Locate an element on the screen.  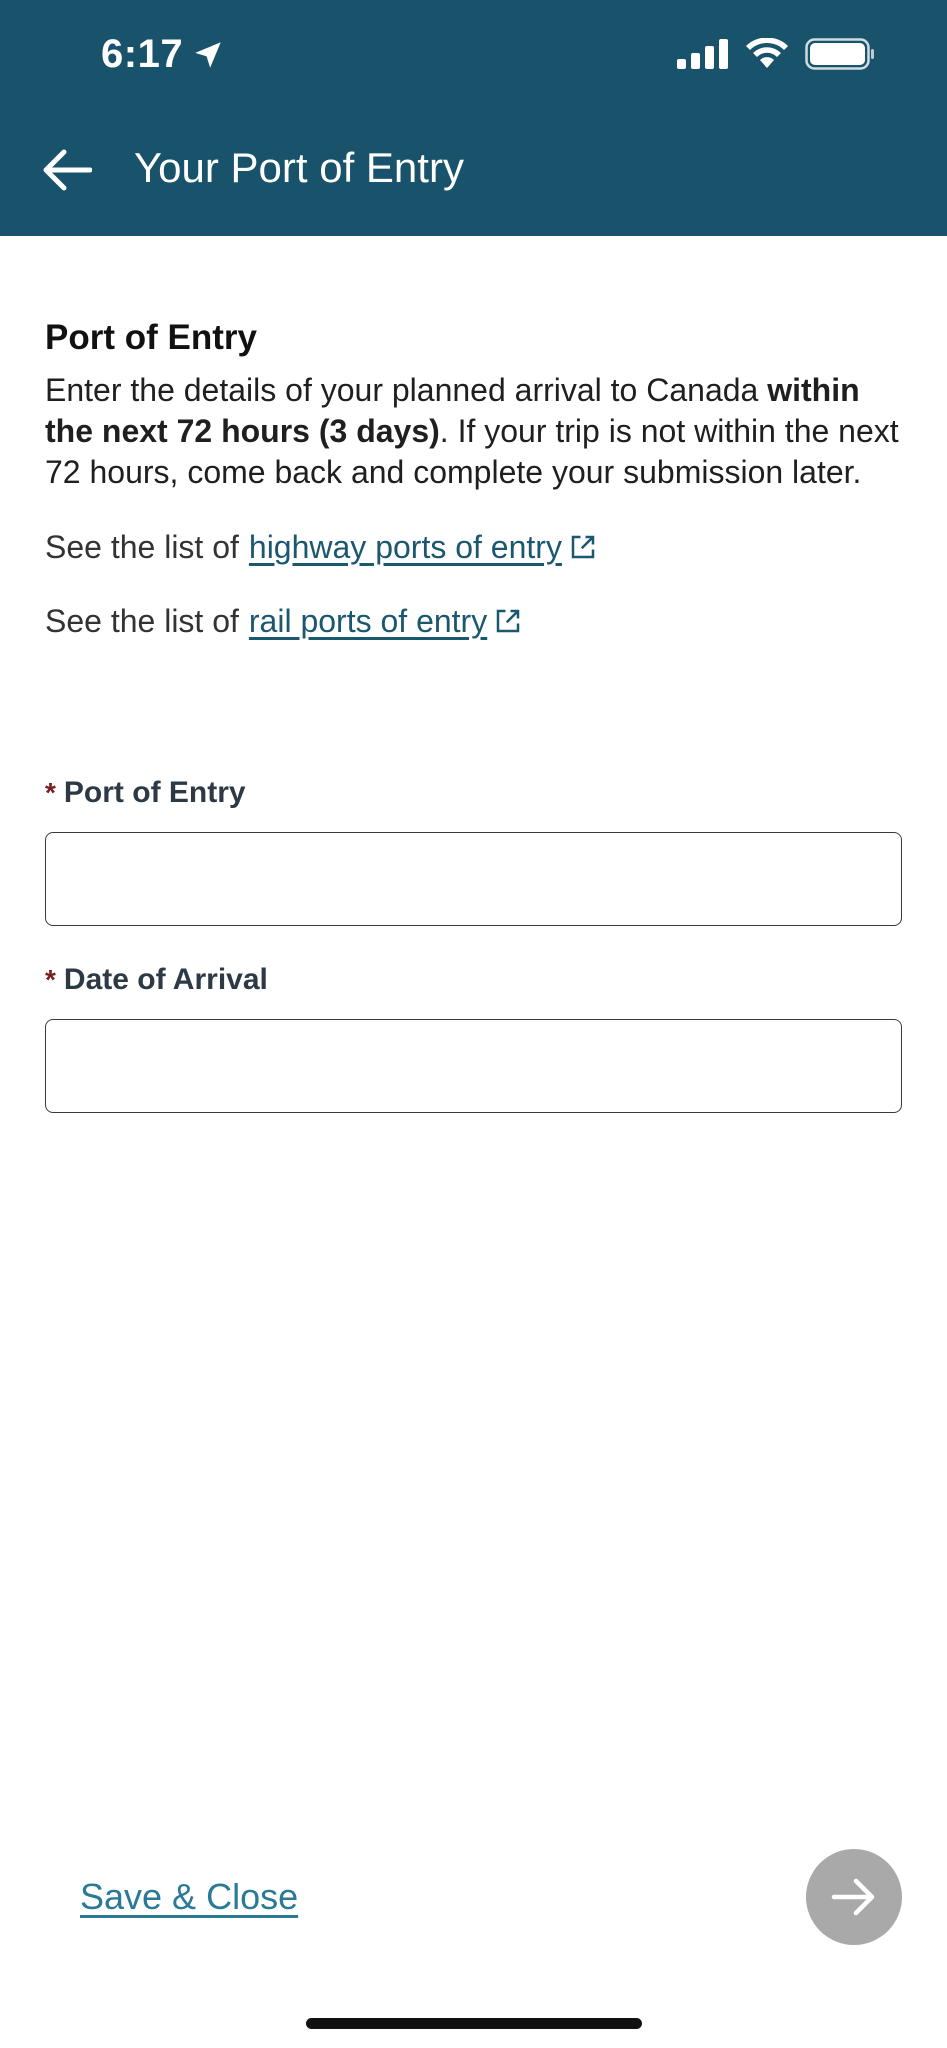
arrow-left-icon is located at coordinates (67, 170).